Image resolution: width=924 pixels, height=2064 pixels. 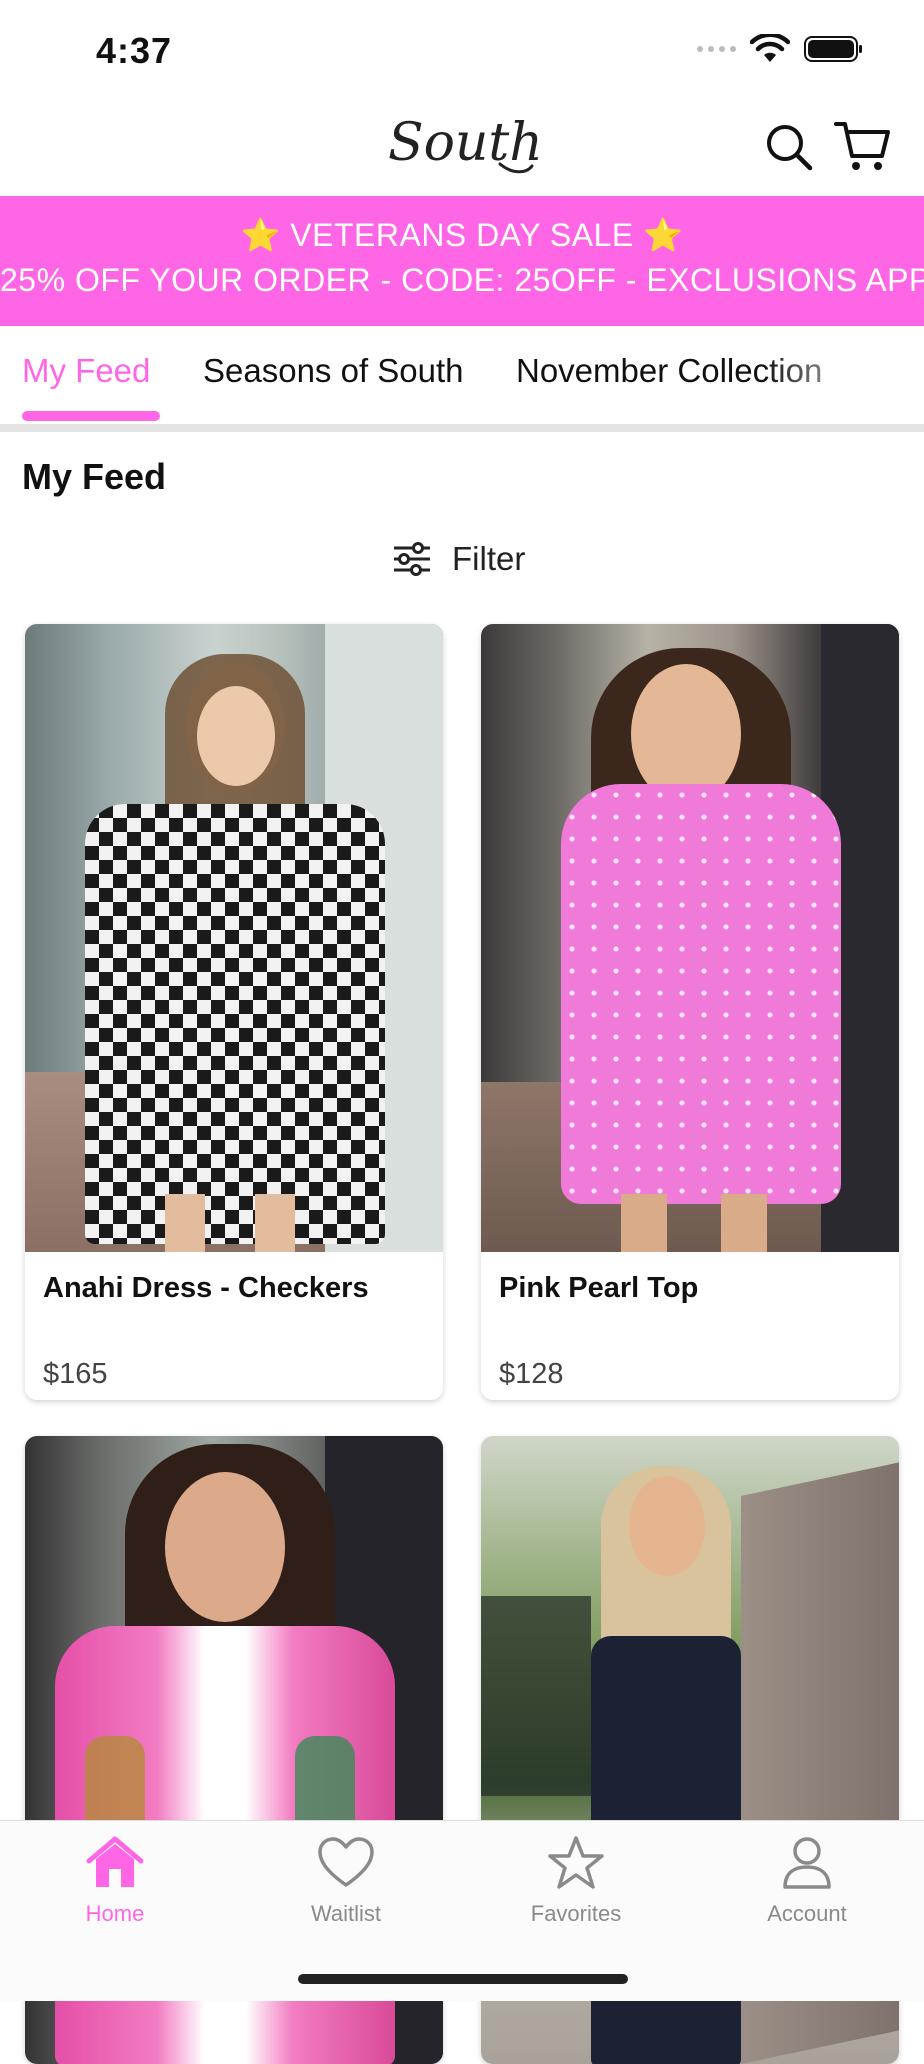 I want to click on product-name: Anahi Dress - Checkers, so click(x=206, y=1288).